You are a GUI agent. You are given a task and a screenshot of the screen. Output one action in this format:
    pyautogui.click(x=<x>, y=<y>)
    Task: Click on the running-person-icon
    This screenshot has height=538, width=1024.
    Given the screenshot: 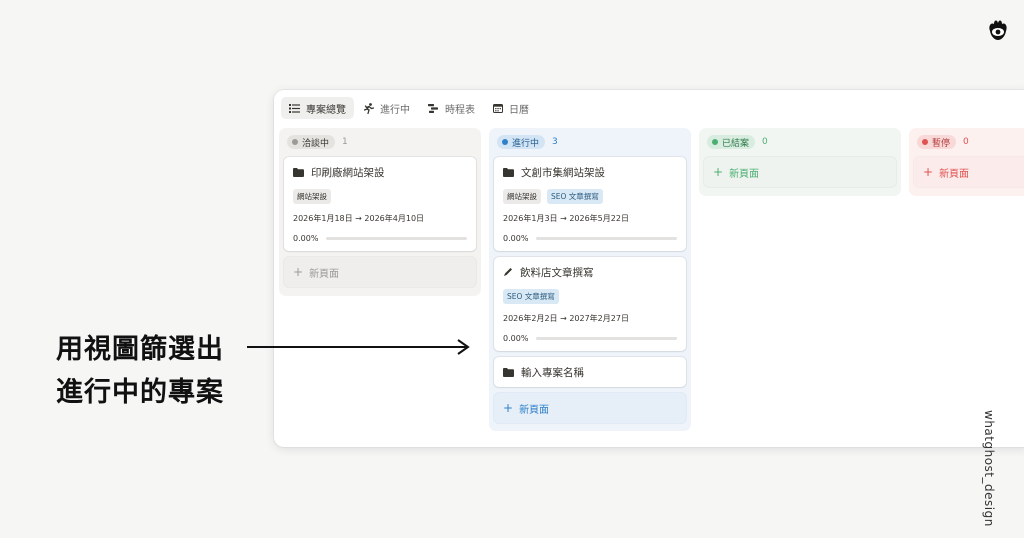 What is the action you would take?
    pyautogui.click(x=369, y=108)
    